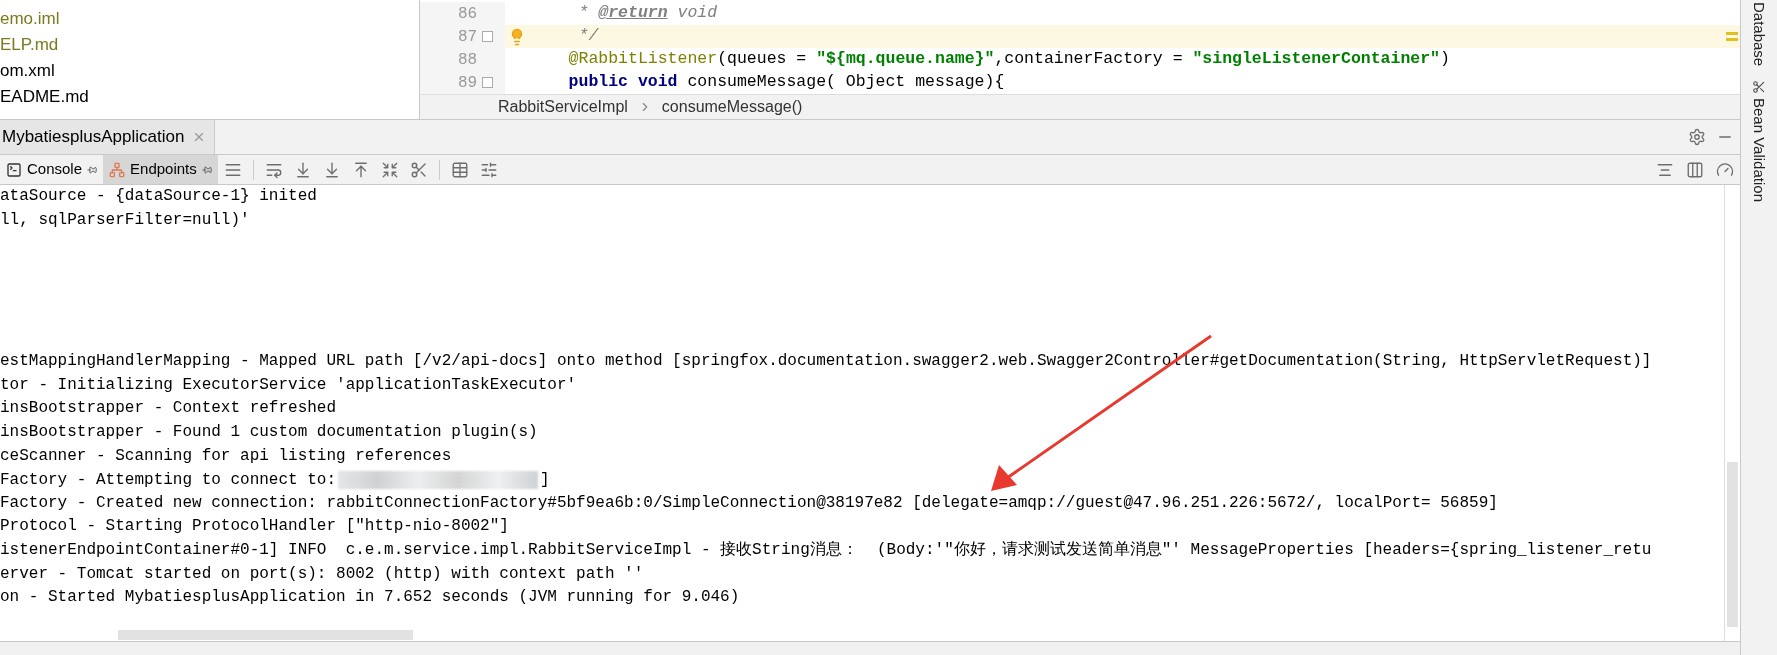 The height and width of the screenshot is (655, 1777). Describe the element at coordinates (1008, 59) in the screenshot. I see `code-line: @RabbitListener(queues = "${mq.queue.name}",containerFactory = "singleListenerContainer")` at that location.